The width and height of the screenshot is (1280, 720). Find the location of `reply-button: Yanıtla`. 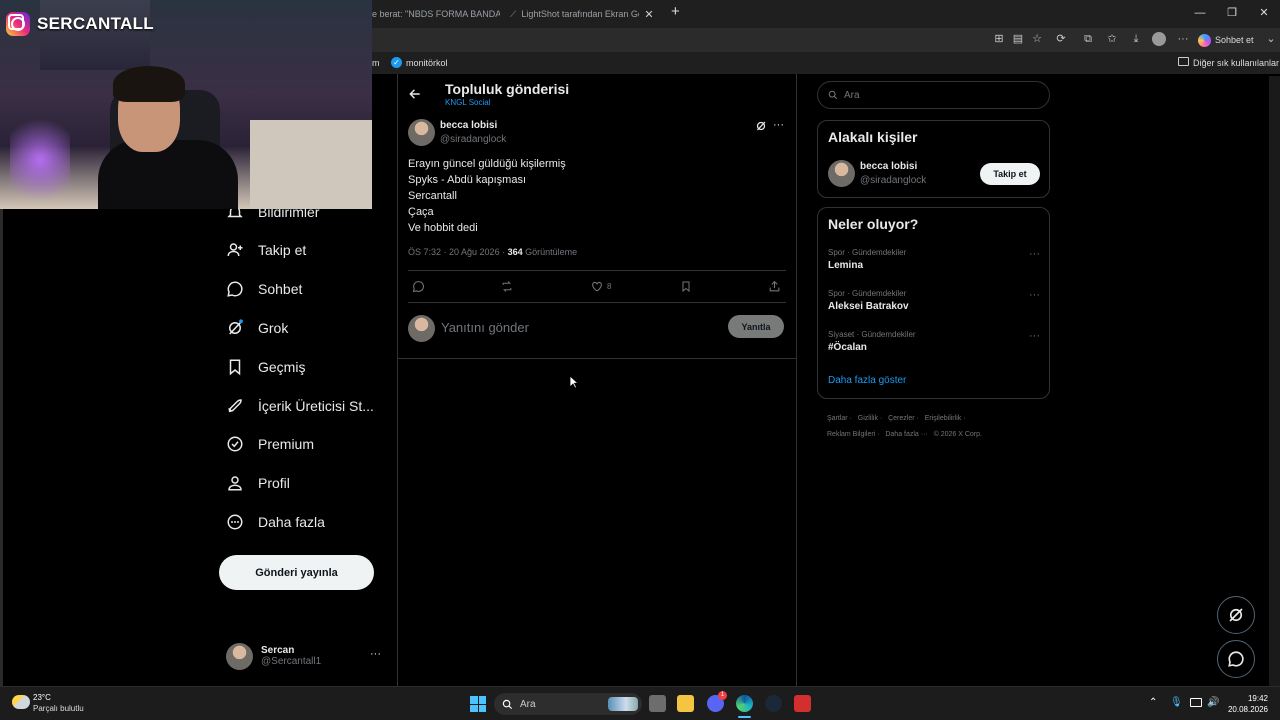

reply-button: Yanıtla is located at coordinates (756, 326).